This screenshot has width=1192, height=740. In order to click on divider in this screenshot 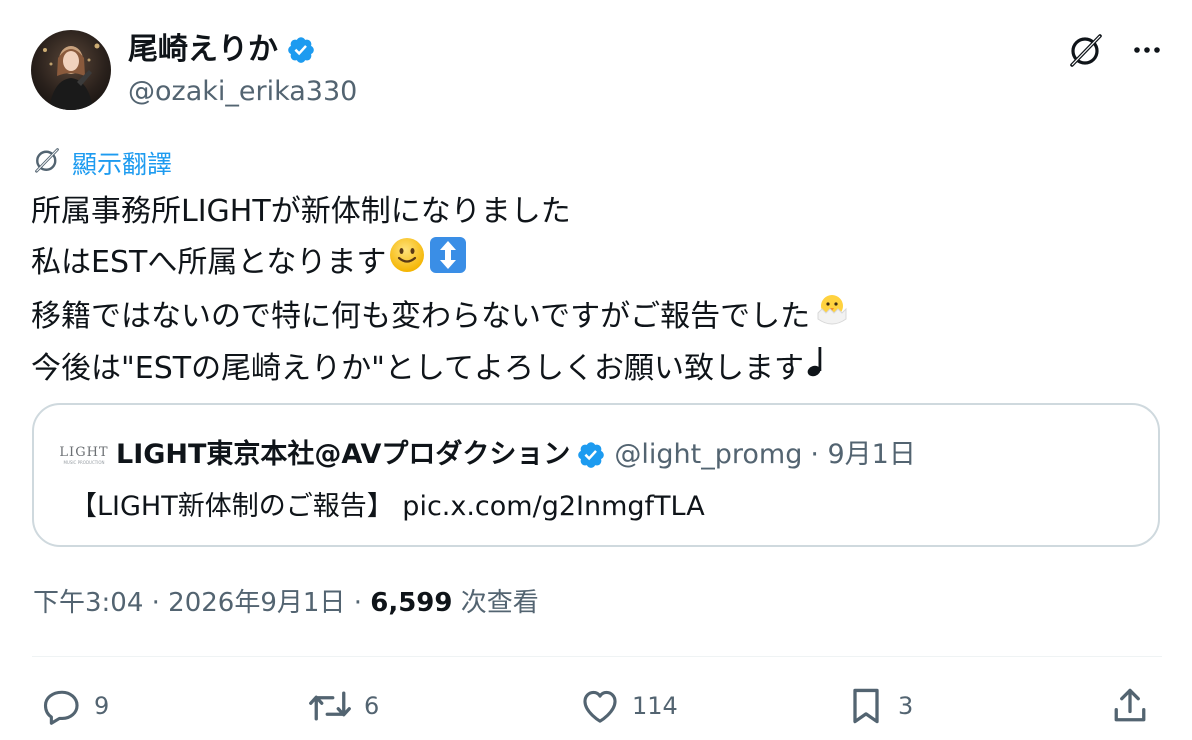, I will do `click(597, 656)`.